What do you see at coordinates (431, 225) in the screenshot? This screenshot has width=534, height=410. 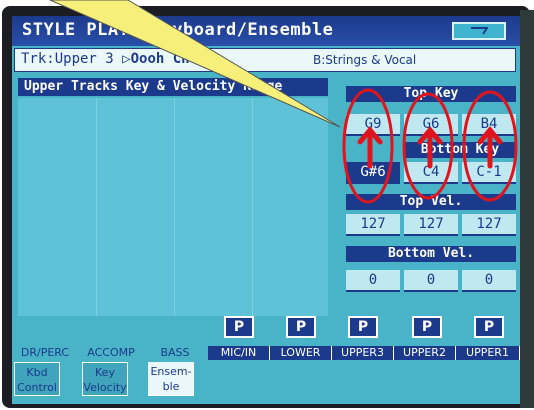 I see `top-vel-upper2: 127` at bounding box center [431, 225].